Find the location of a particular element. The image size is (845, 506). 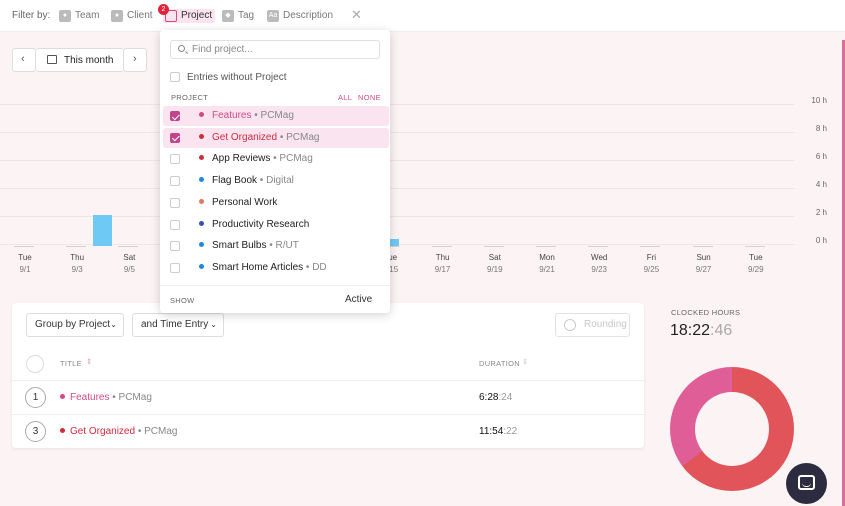

client-icon: ● is located at coordinates (117, 16).